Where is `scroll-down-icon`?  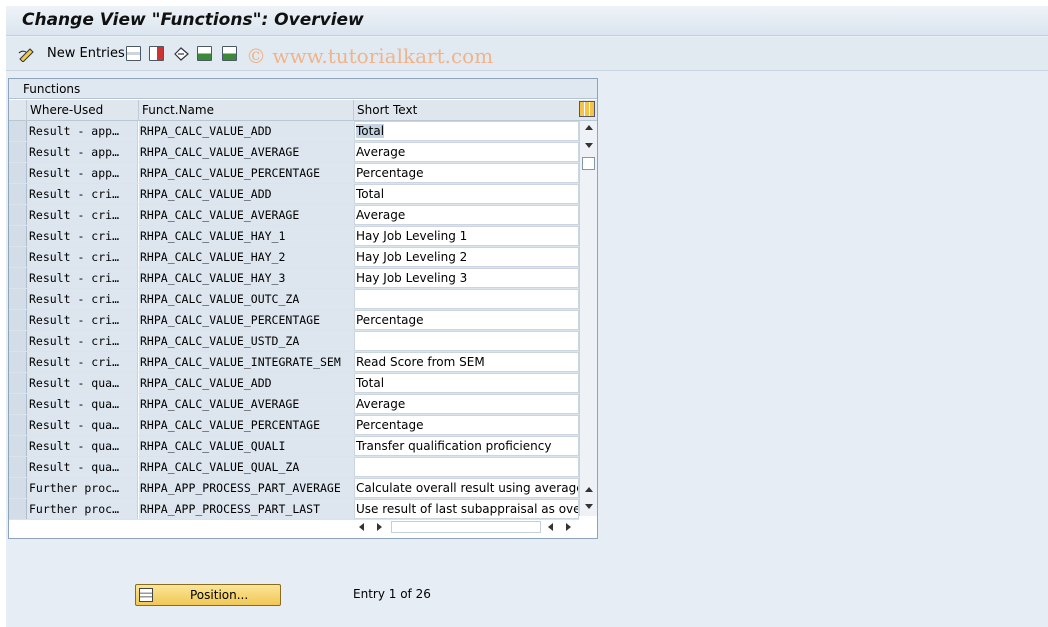
scroll-down-icon is located at coordinates (589, 145).